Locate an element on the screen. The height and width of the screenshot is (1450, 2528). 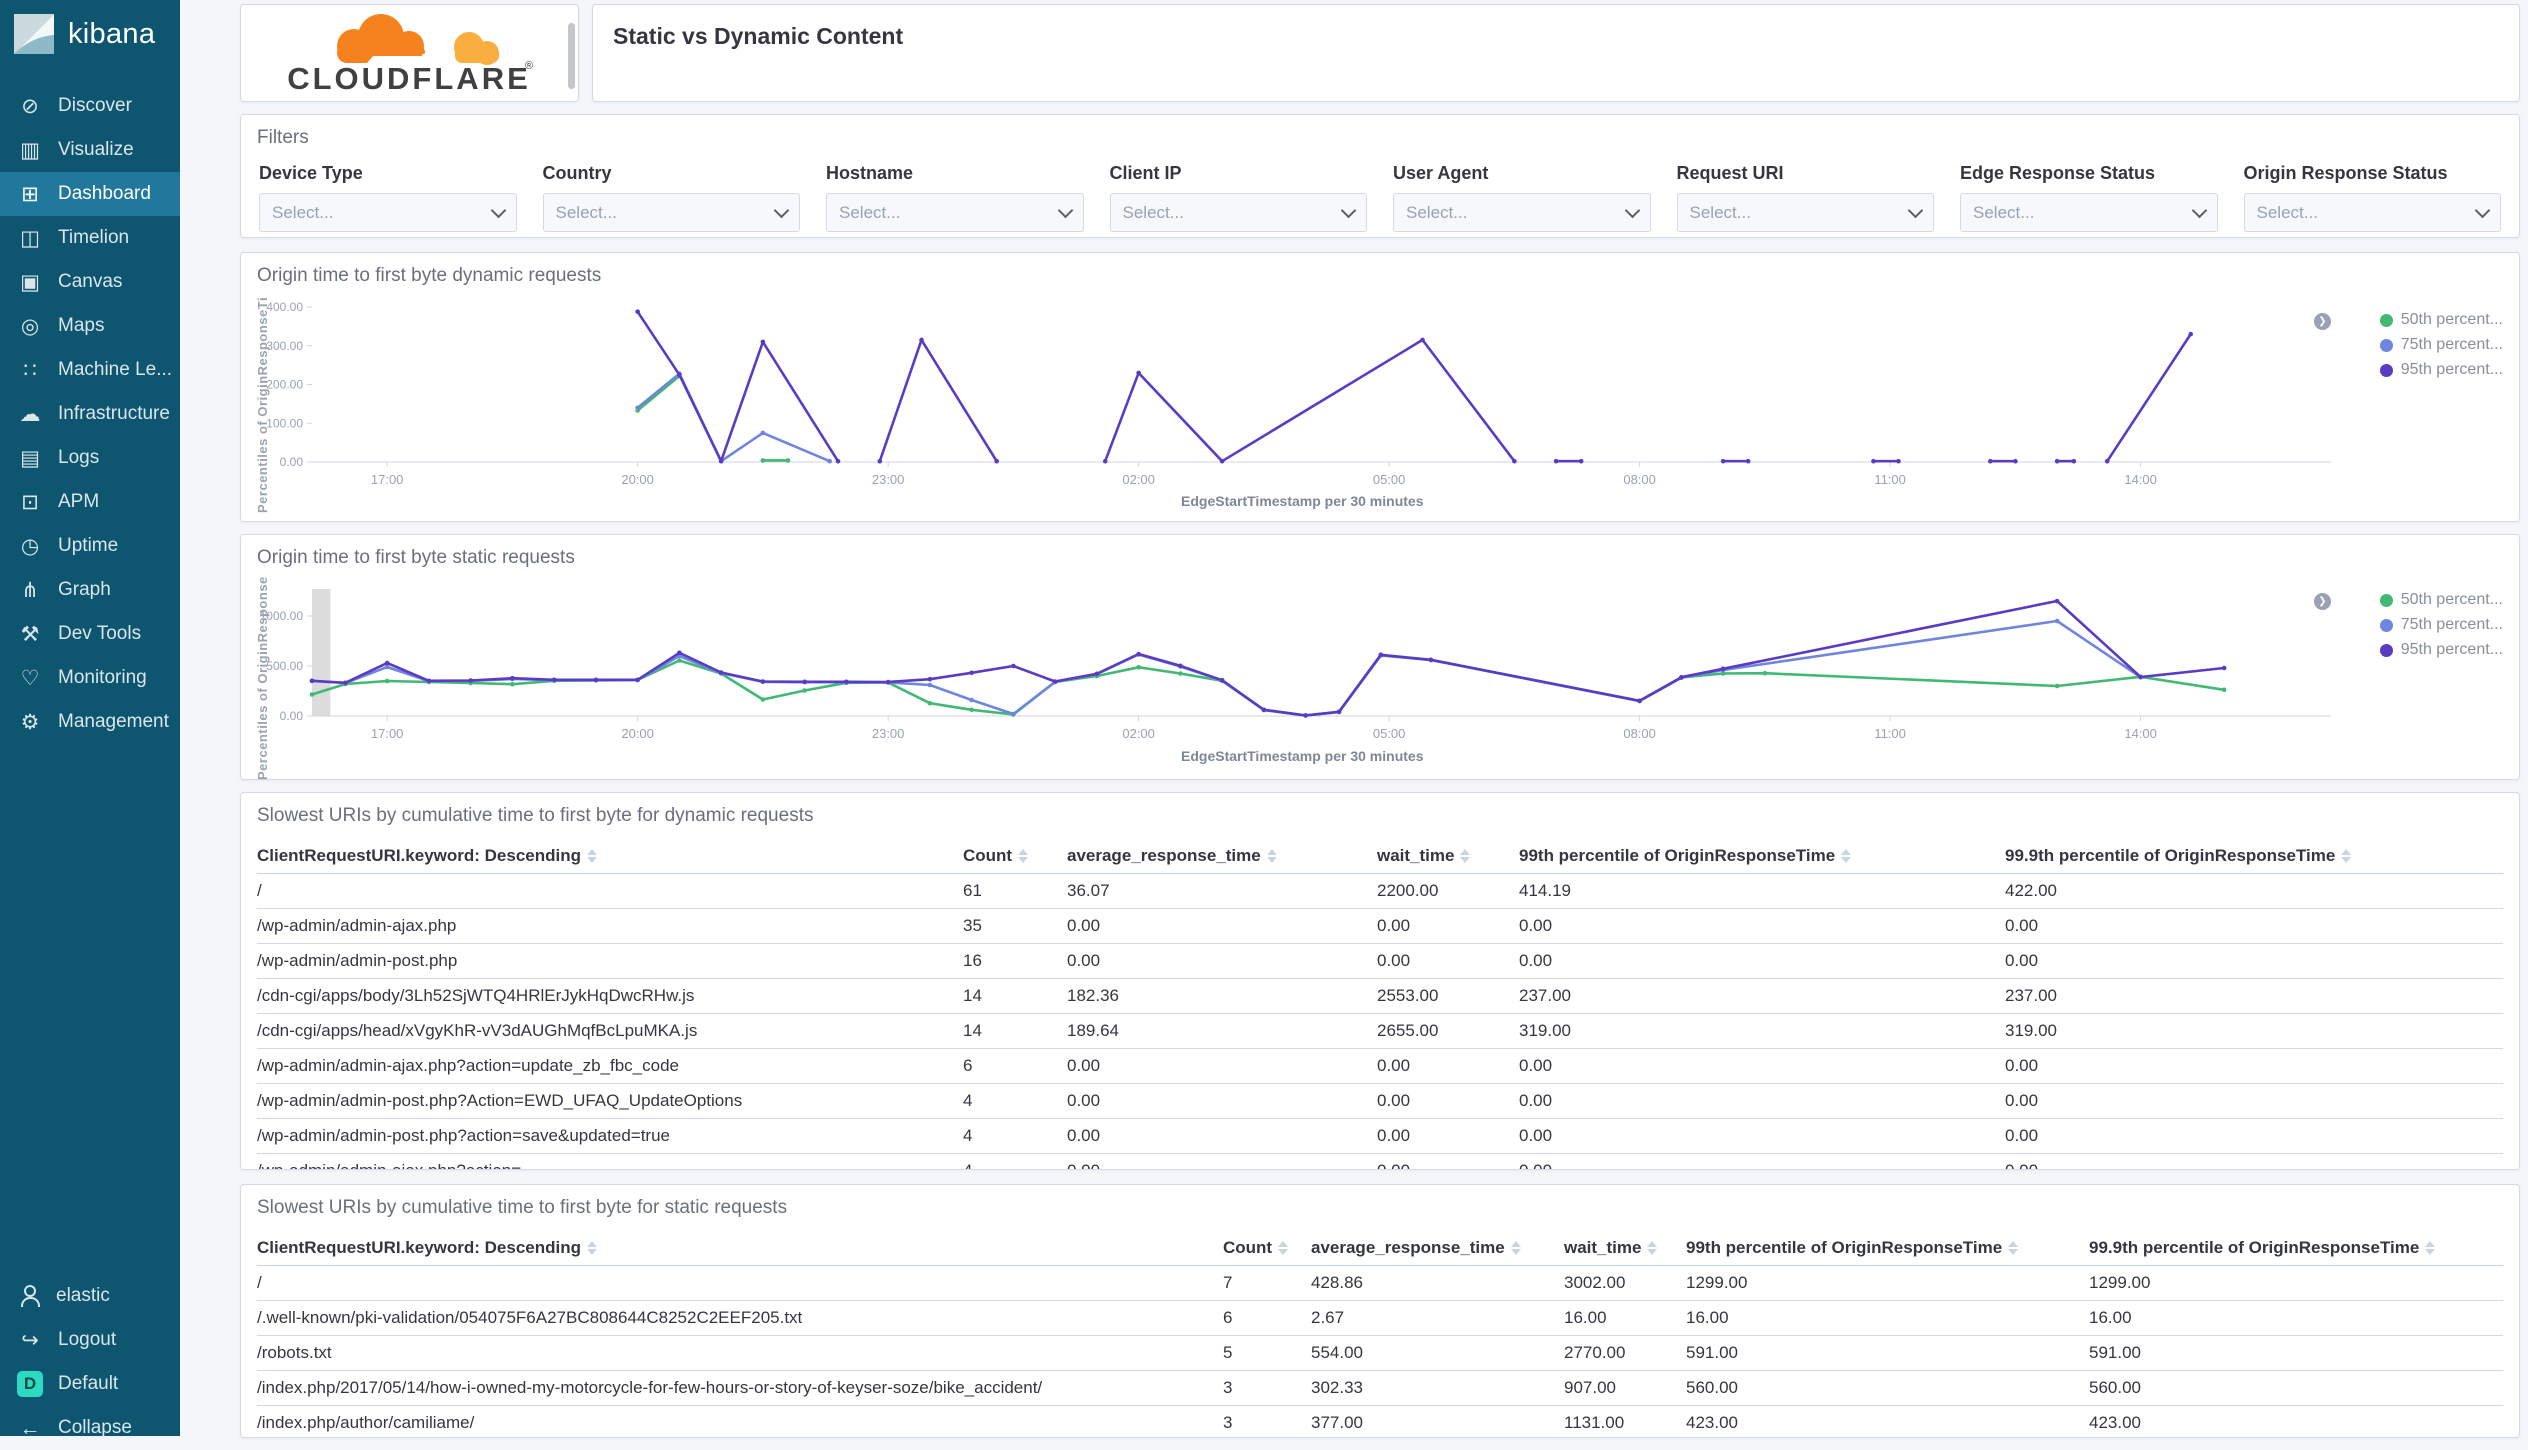
table-cell: /wp-admin/admin-post.php is located at coordinates (610, 961).